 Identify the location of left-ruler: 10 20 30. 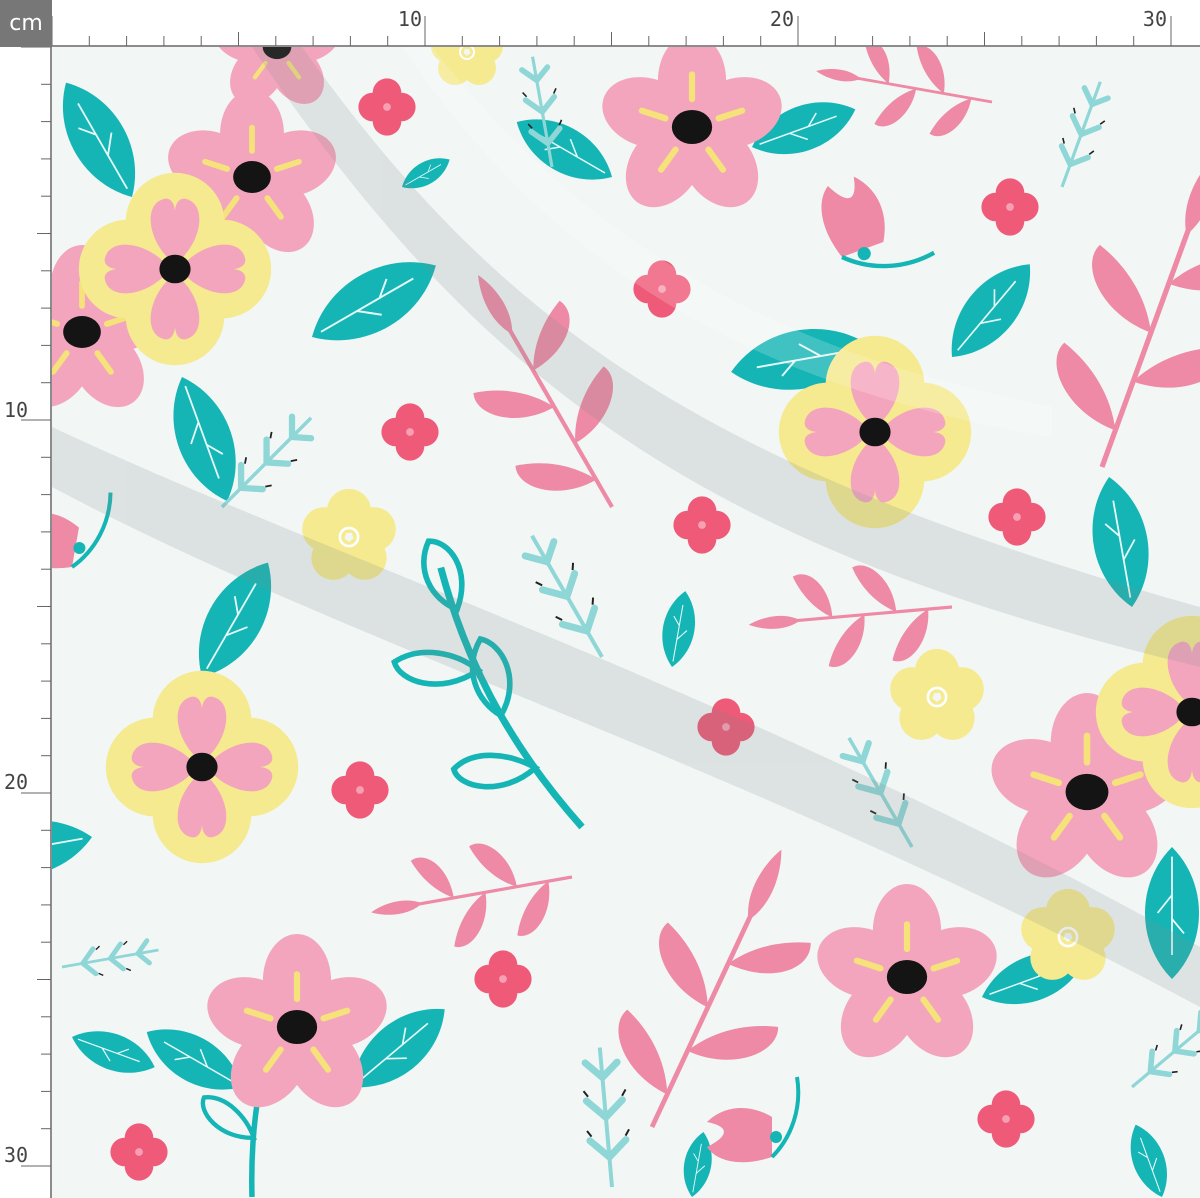
(26, 622).